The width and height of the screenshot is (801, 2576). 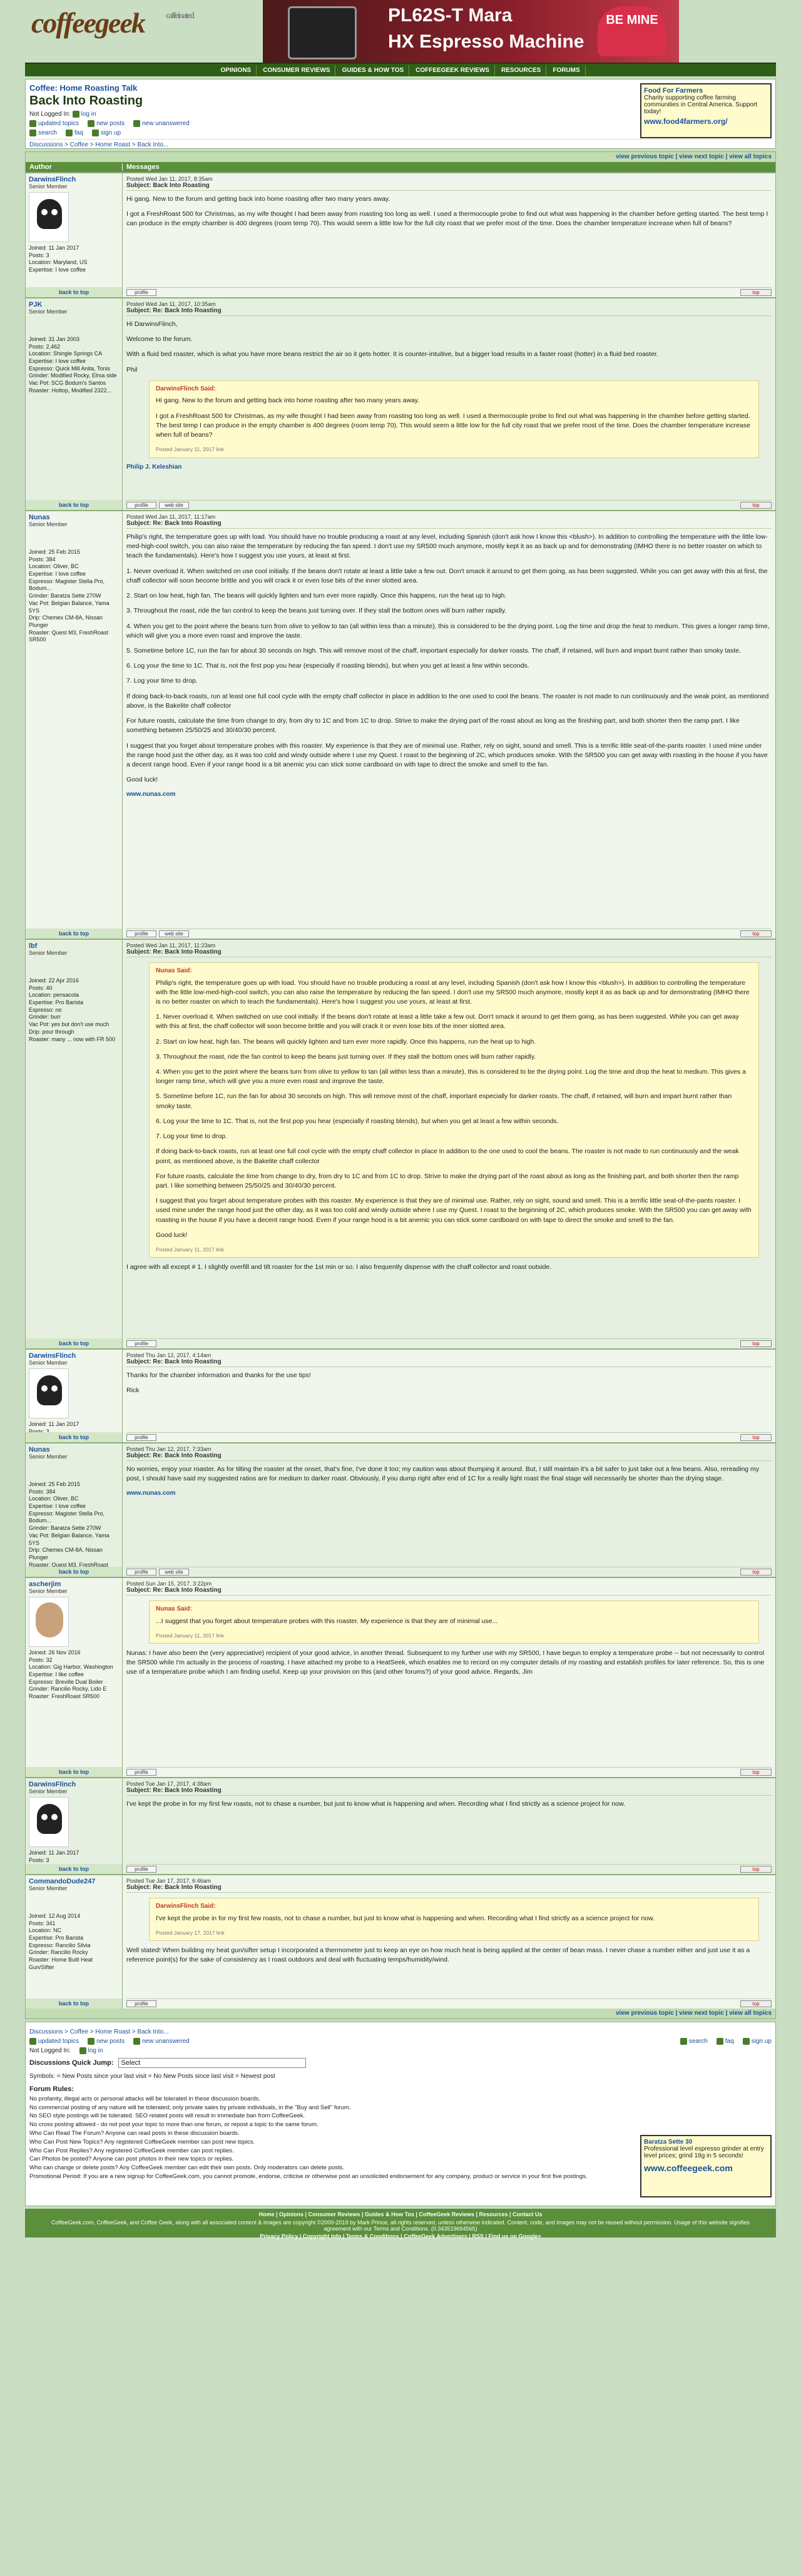 What do you see at coordinates (48, 953) in the screenshot?
I see `author-rank: Senior Member` at bounding box center [48, 953].